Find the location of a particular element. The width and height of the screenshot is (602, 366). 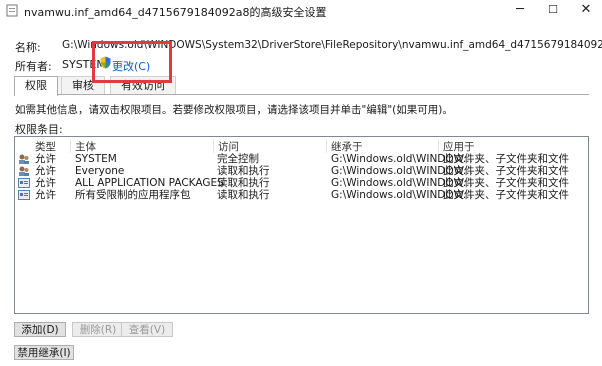

cell-principal: 所有受限制的应用程序包 is located at coordinates (133, 195).